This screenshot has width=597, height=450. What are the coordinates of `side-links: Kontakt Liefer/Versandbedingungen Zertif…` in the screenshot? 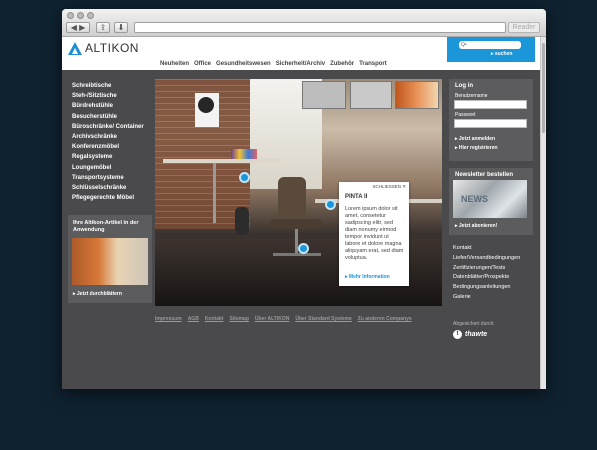 It's located at (486, 273).